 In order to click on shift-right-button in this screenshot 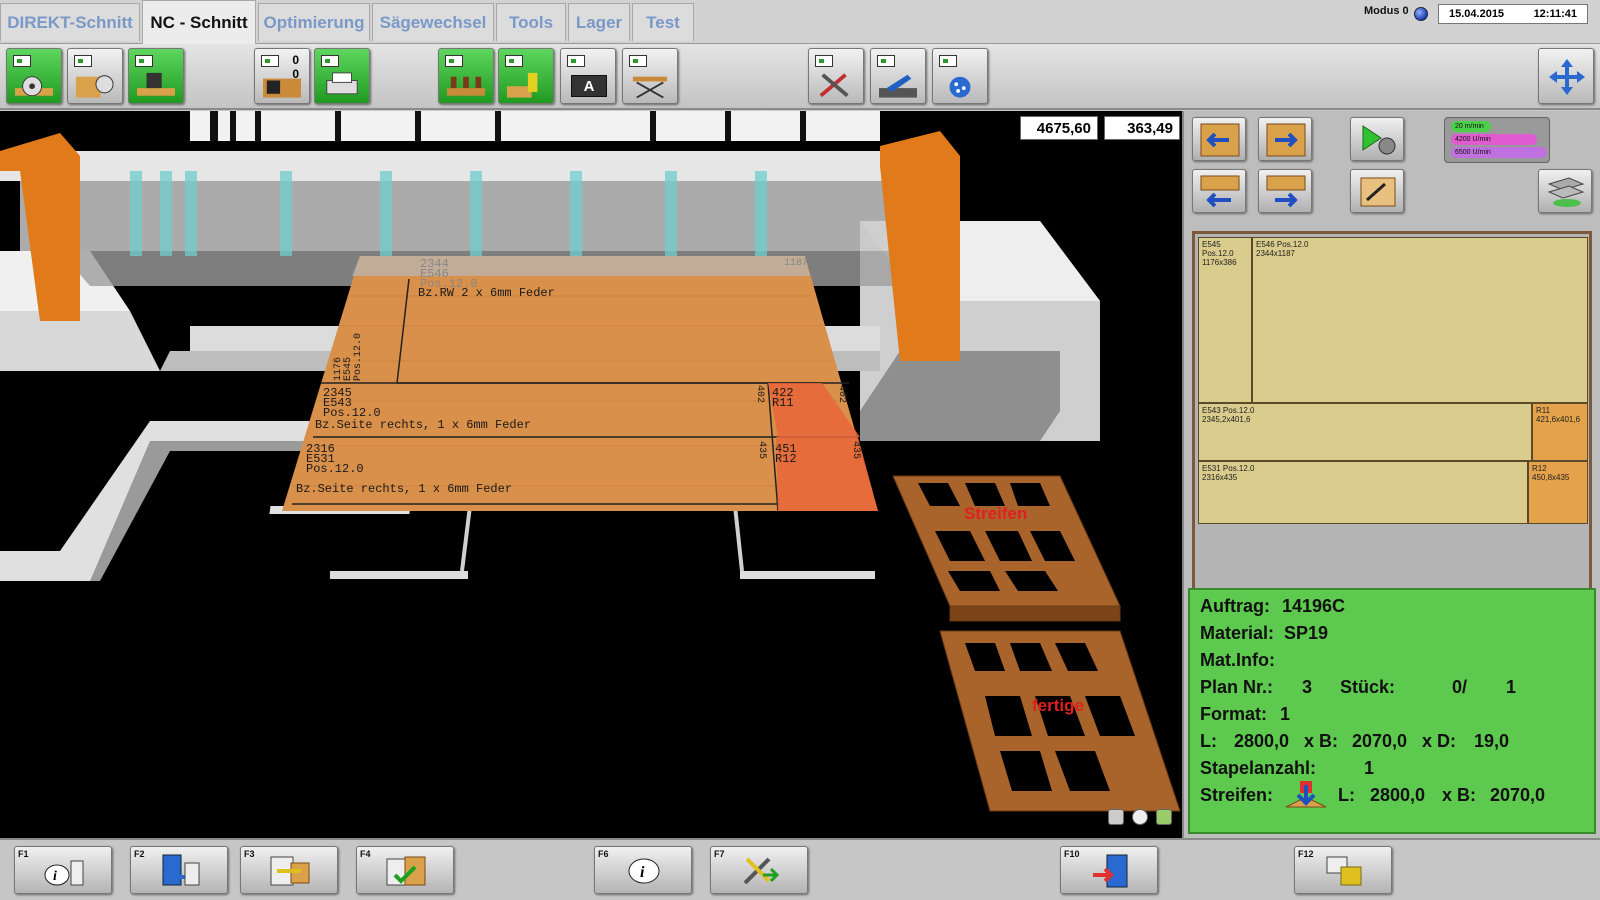, I will do `click(1285, 139)`.